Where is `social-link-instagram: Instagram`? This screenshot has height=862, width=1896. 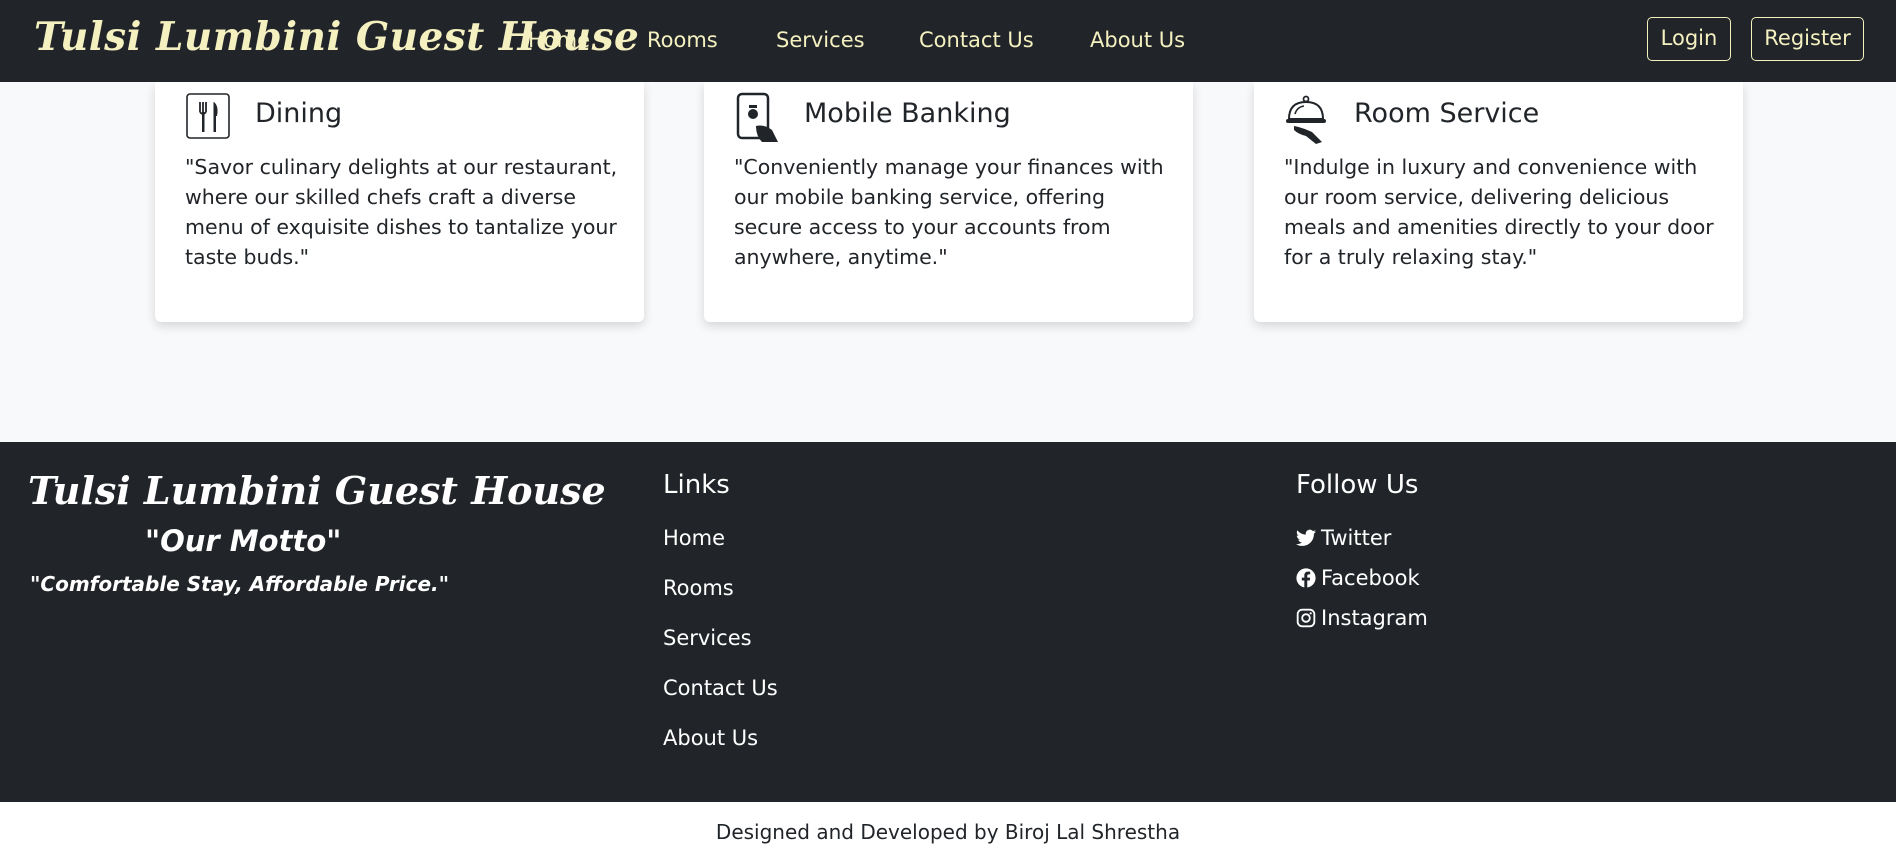
social-link-instagram: Instagram is located at coordinates (1362, 618).